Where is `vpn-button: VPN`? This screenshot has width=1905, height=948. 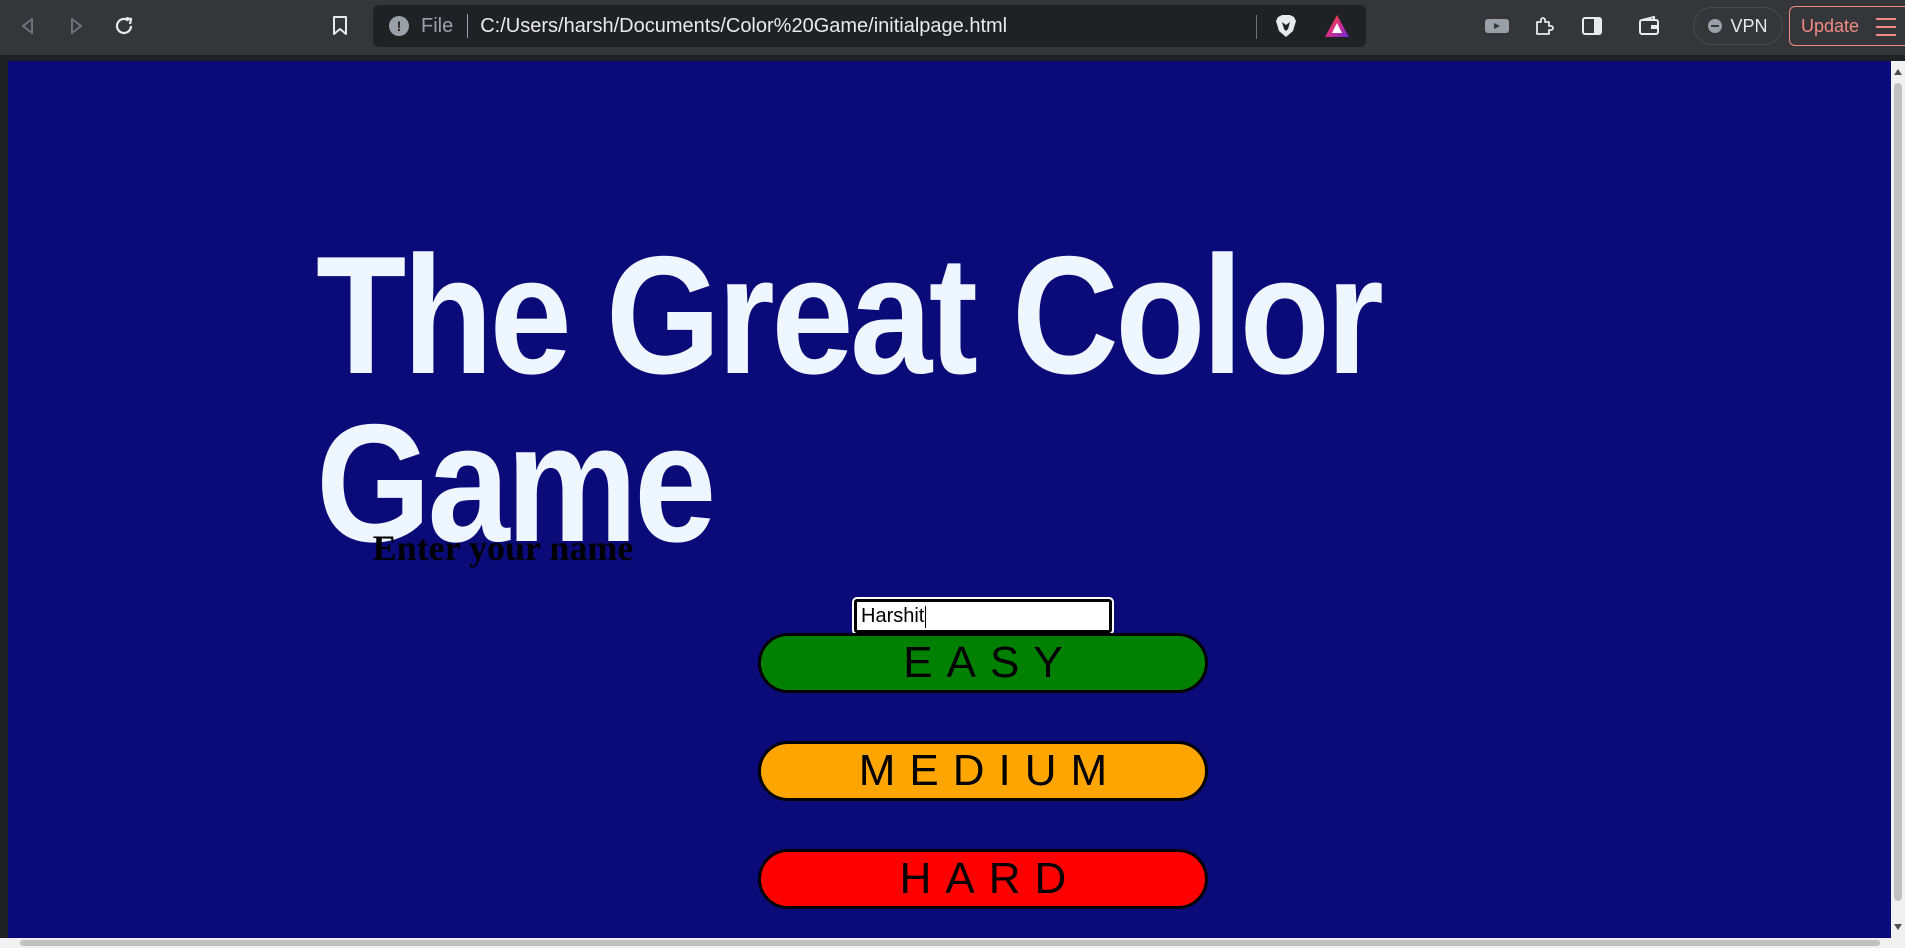 vpn-button: VPN is located at coordinates (1738, 26).